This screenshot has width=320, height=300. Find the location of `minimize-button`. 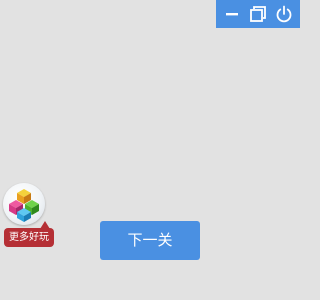

minimize-button is located at coordinates (232, 14).